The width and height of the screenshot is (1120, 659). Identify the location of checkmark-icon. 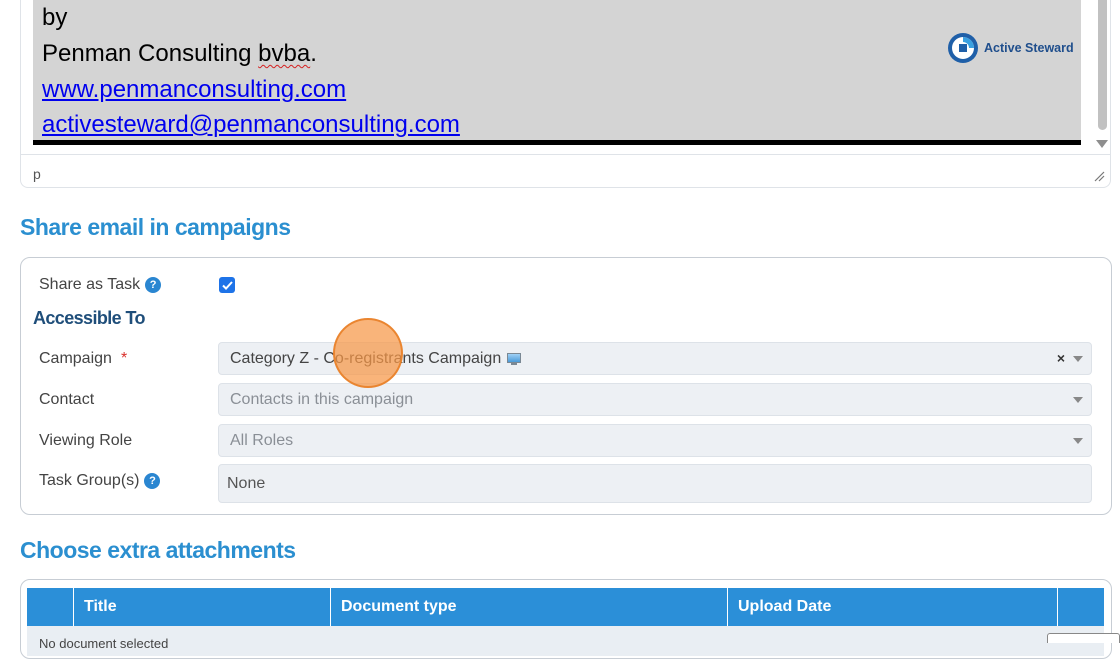
(227, 285).